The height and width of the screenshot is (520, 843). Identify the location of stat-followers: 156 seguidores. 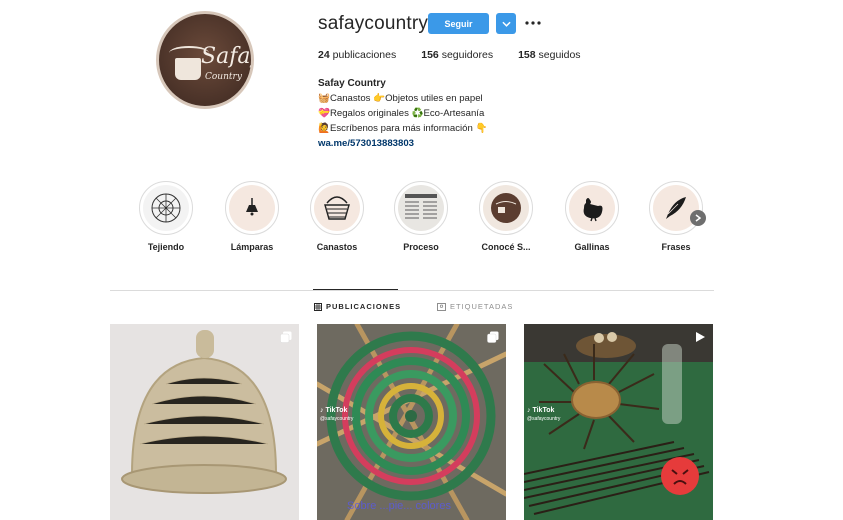
(457, 55).